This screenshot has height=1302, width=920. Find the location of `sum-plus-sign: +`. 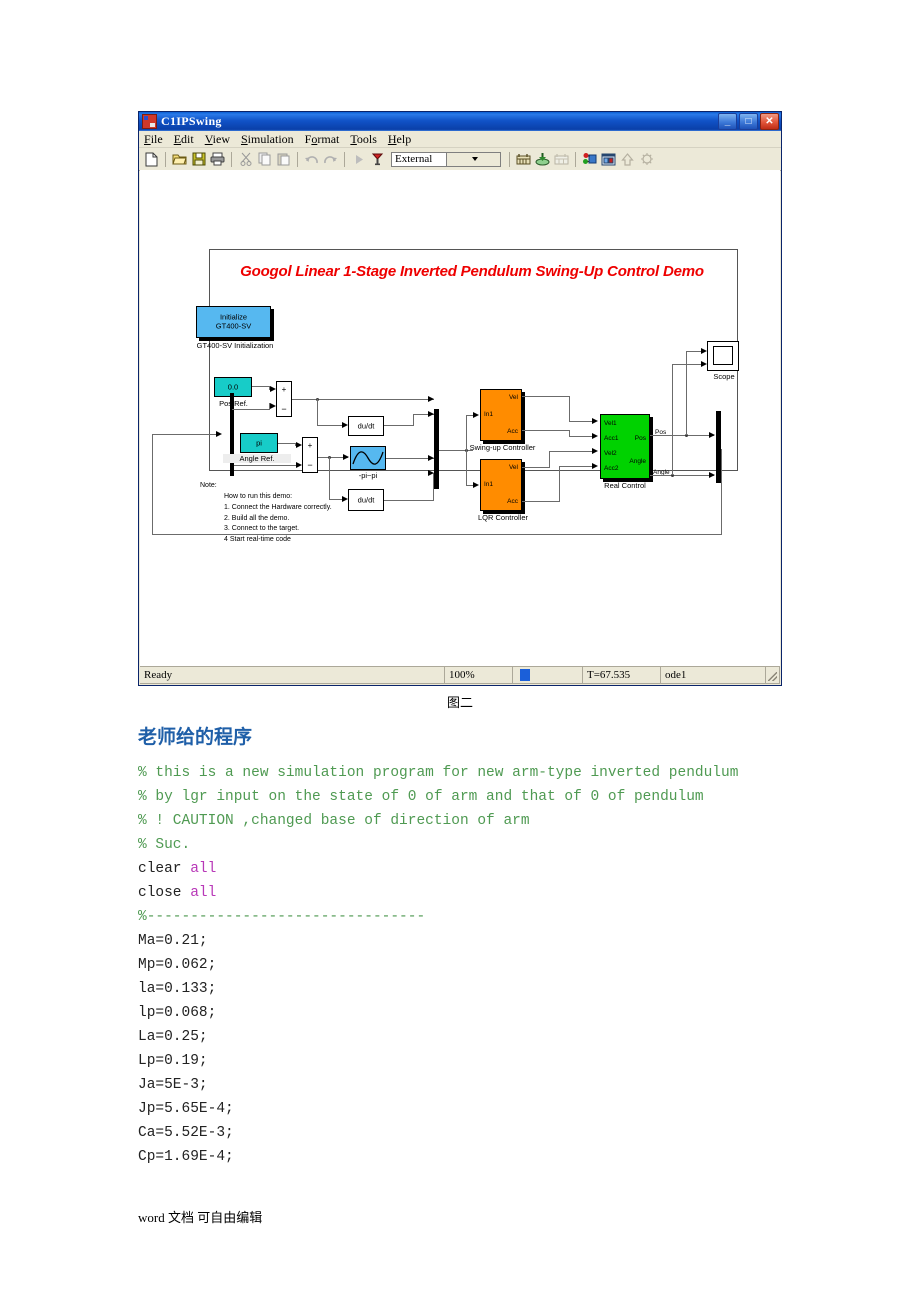

sum-plus-sign: + is located at coordinates (284, 389).